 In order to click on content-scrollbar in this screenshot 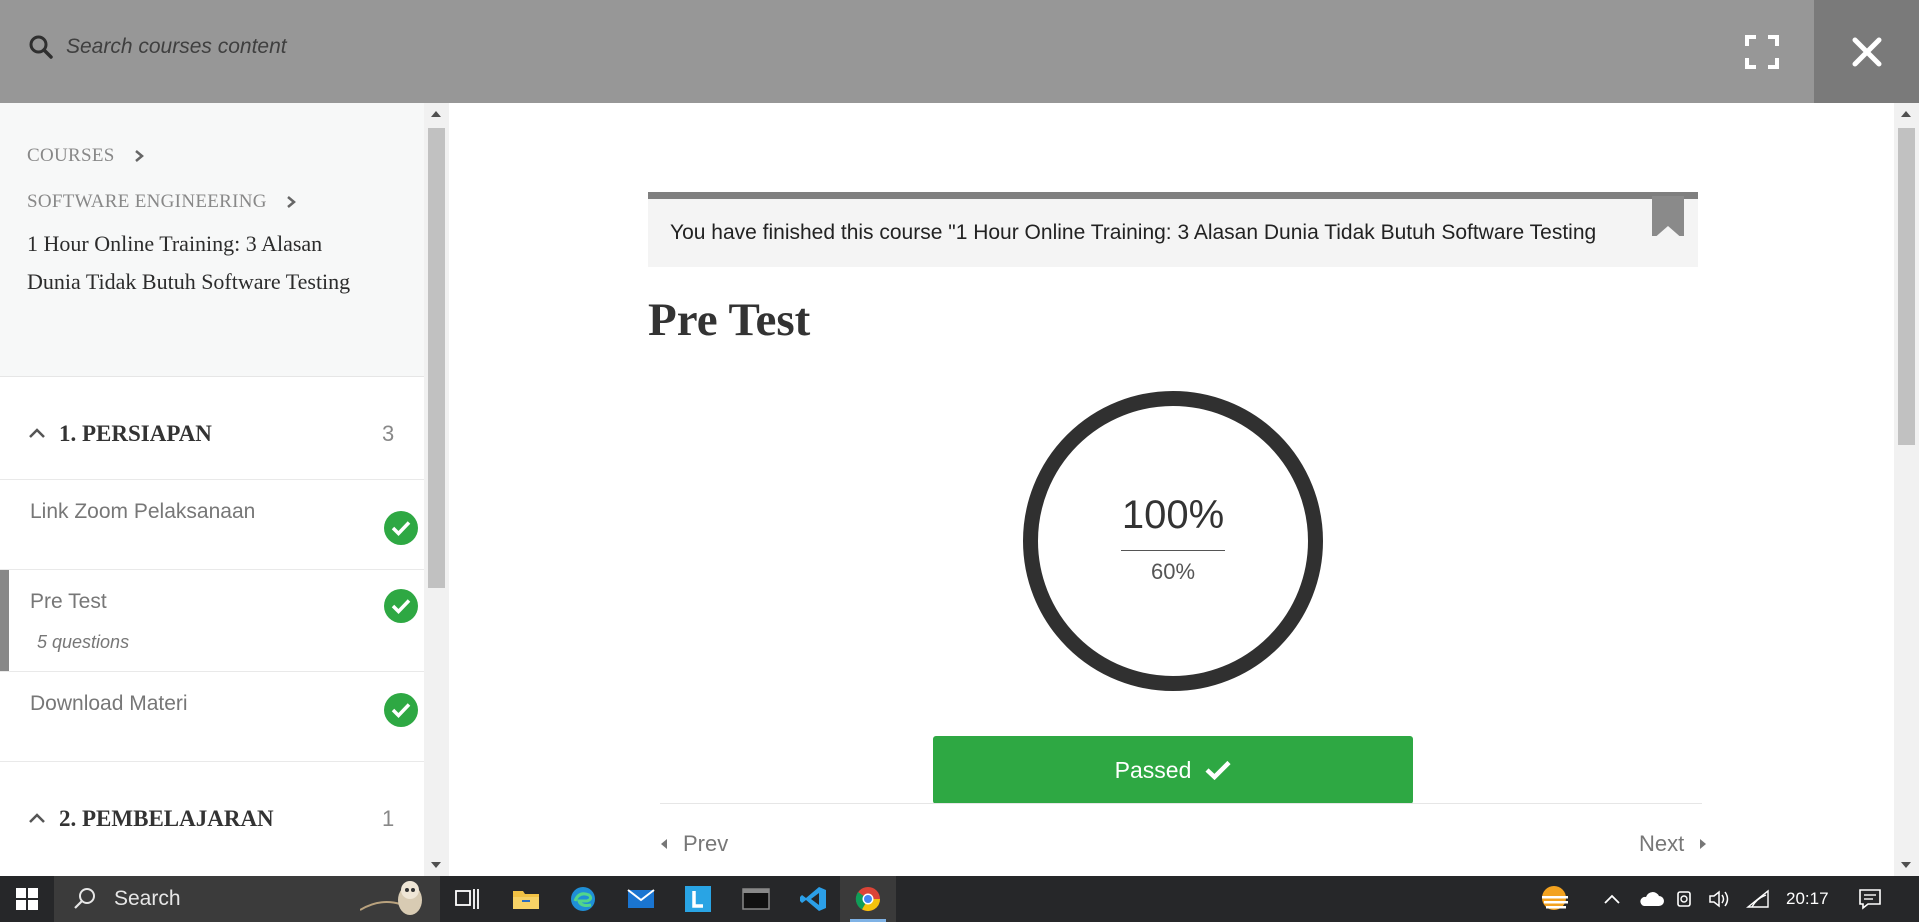, I will do `click(1906, 489)`.